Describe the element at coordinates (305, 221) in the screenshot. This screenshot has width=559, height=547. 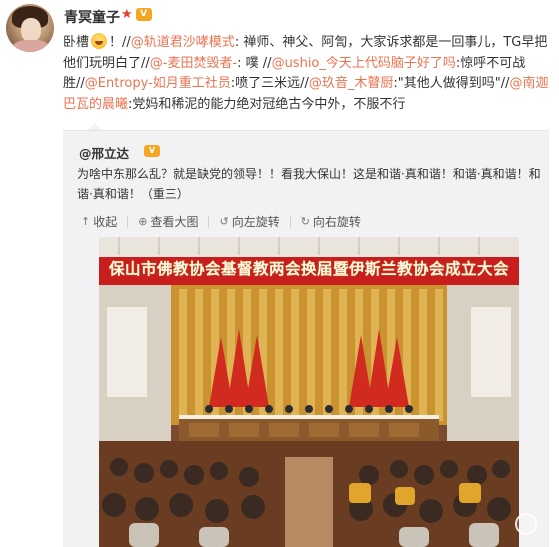
I see `rotate-right-icon: ↻` at that location.